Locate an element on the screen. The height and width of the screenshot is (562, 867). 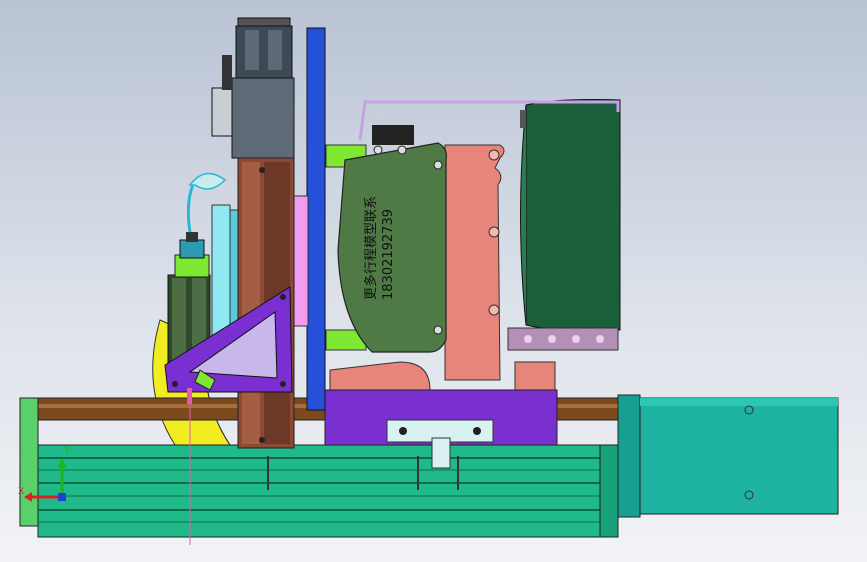
triad-x-label: X is located at coordinates (21, 492).